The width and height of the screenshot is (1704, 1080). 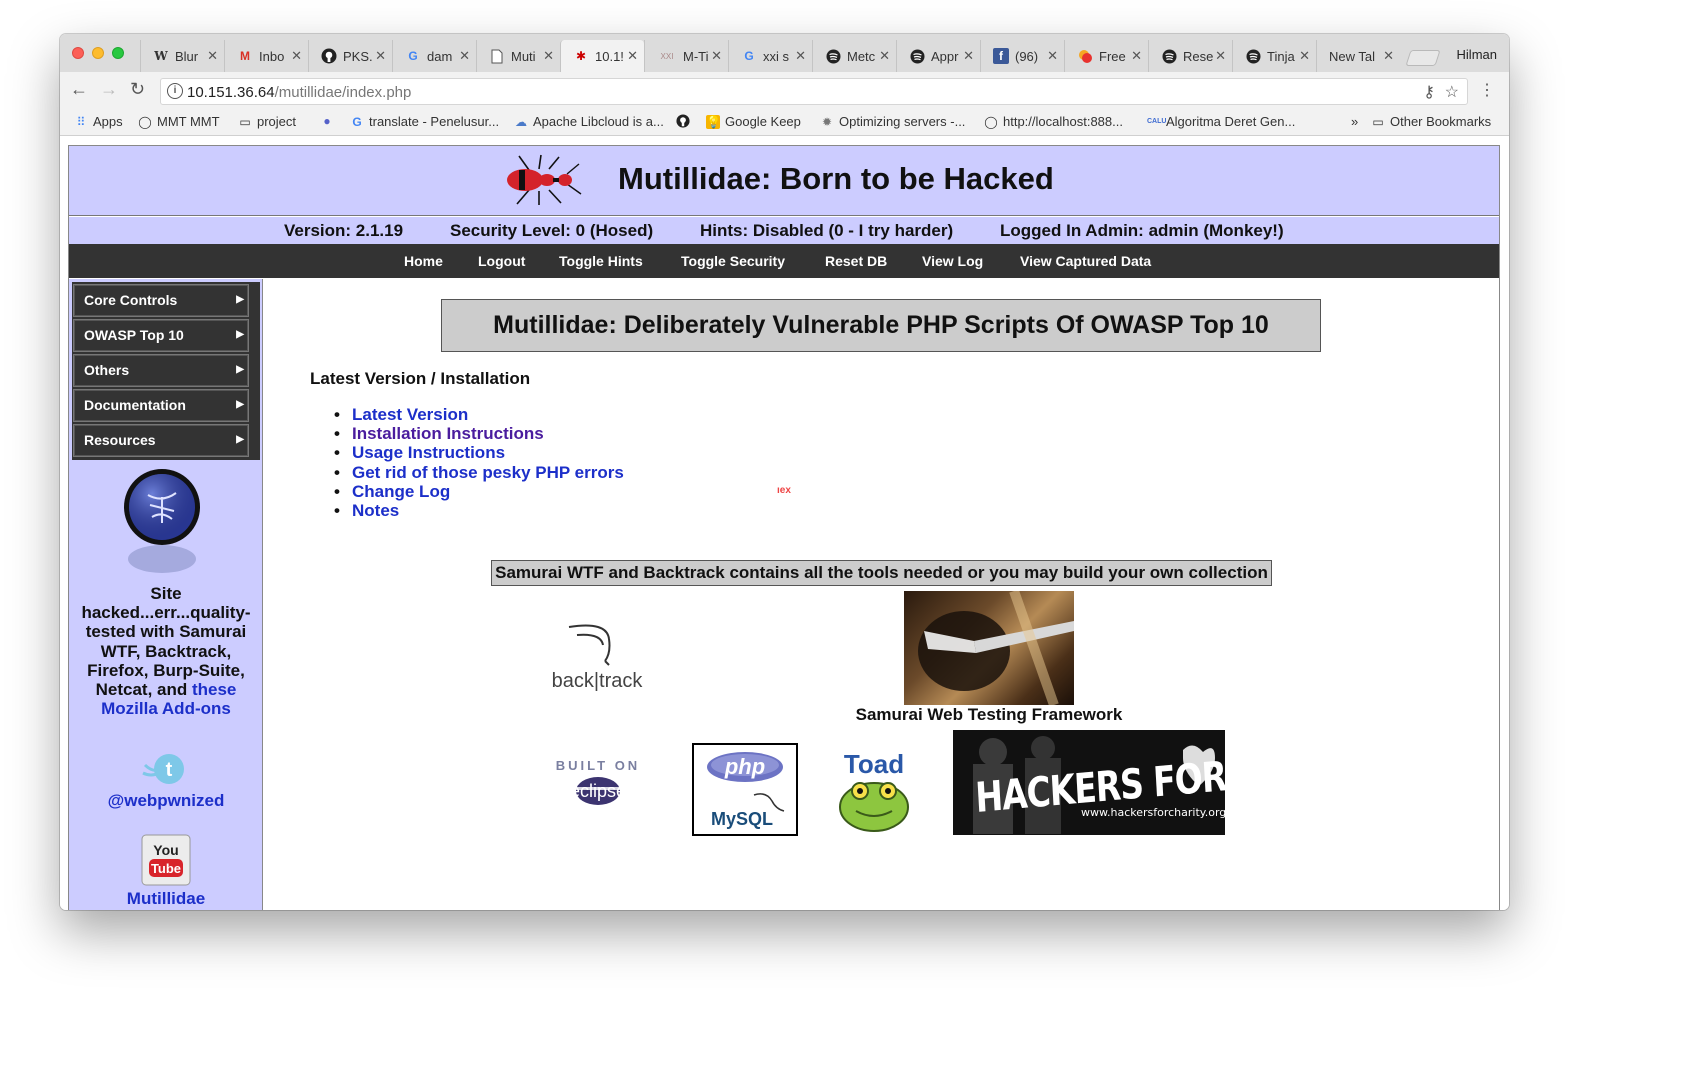 What do you see at coordinates (188, 121) in the screenshot?
I see `bookmark-label: MMT MMT` at bounding box center [188, 121].